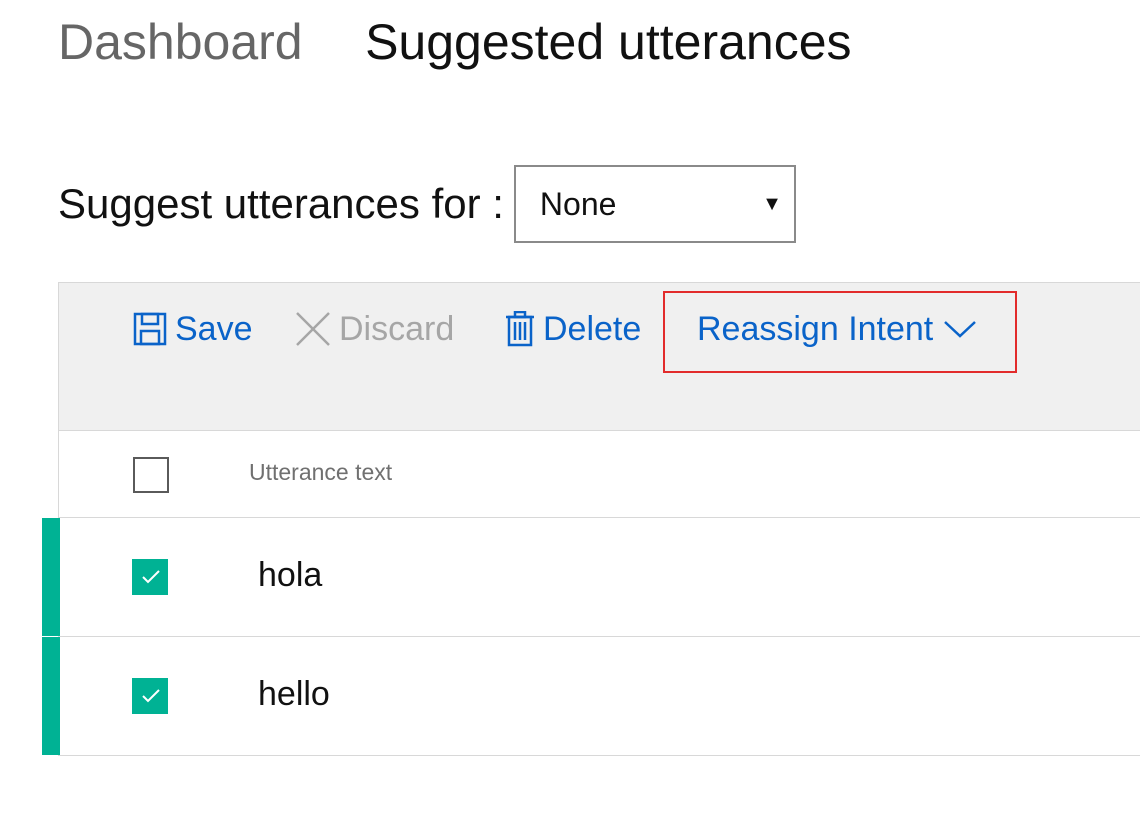  I want to click on close-icon, so click(313, 329).